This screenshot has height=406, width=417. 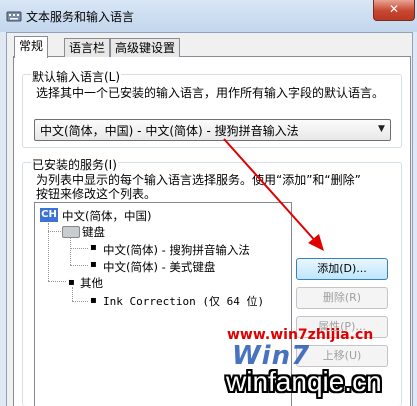 What do you see at coordinates (31, 47) in the screenshot?
I see `tab-general: 常规` at bounding box center [31, 47].